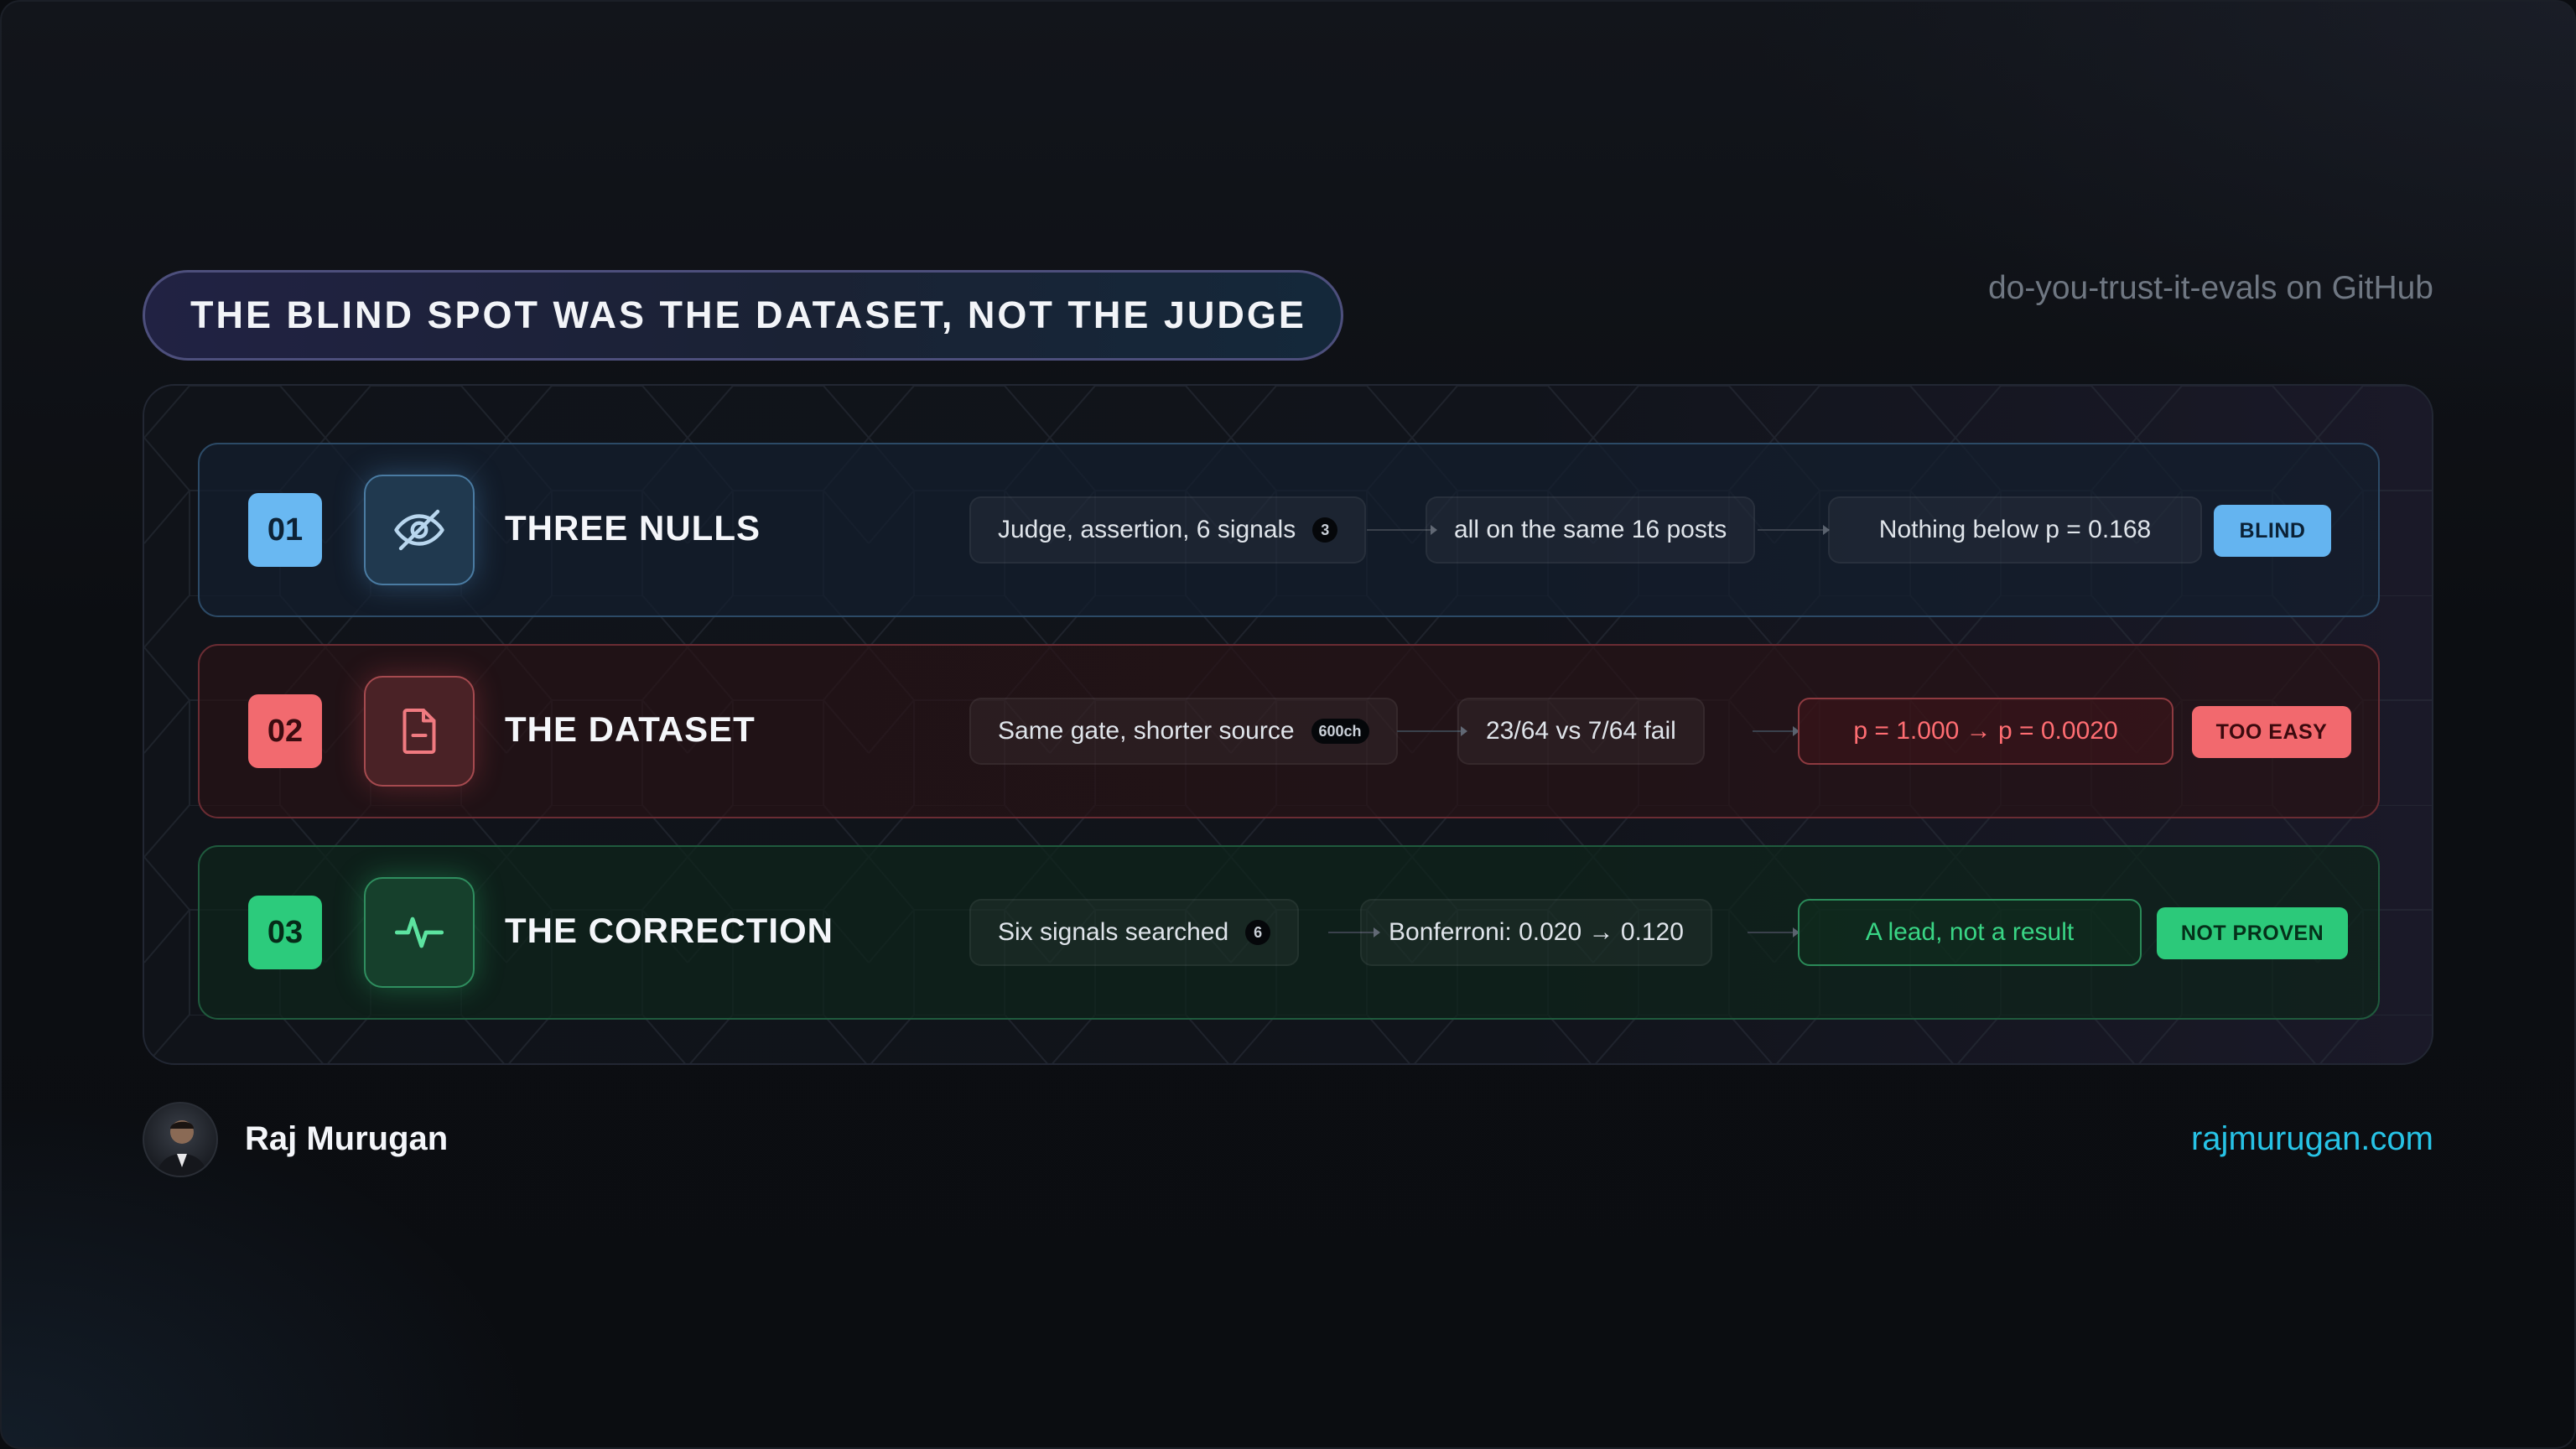  I want to click on step-result: A lead, not a result, so click(1970, 933).